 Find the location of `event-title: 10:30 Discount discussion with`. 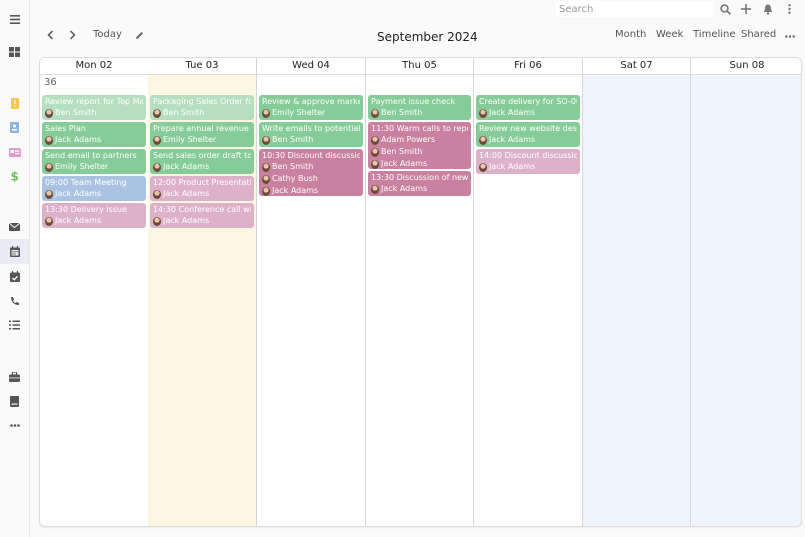

event-title: 10:30 Discount discussion with is located at coordinates (311, 155).